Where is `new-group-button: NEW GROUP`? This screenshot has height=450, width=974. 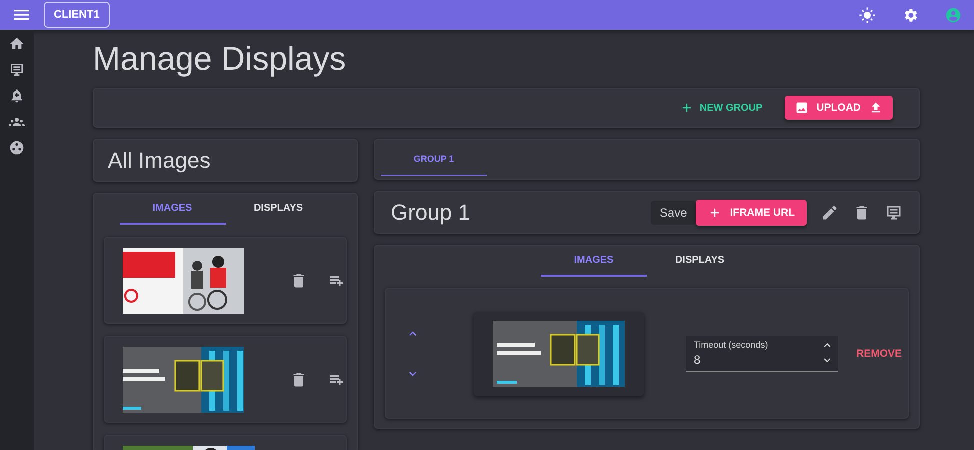
new-group-button: NEW GROUP is located at coordinates (721, 108).